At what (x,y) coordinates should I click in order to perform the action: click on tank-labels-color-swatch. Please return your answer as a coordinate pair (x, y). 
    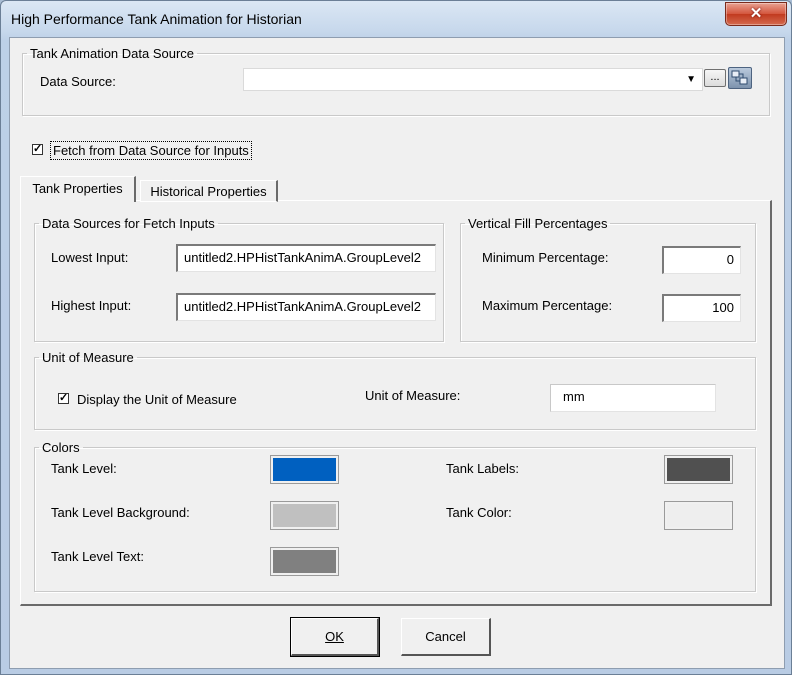
    Looking at the image, I should click on (698, 469).